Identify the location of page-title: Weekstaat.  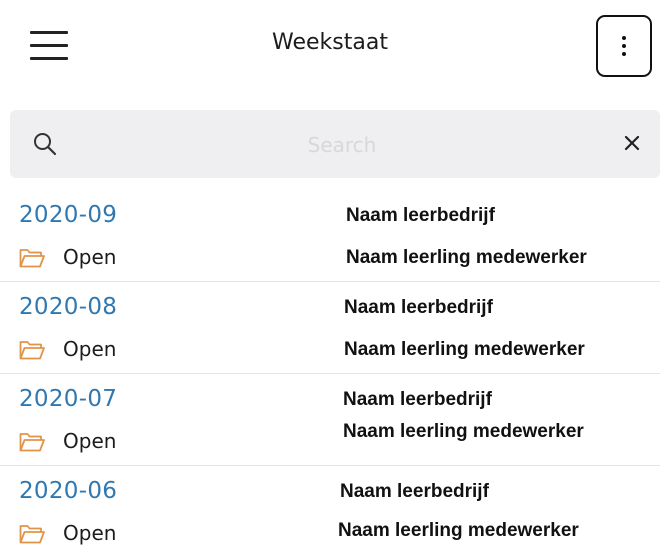
(330, 42).